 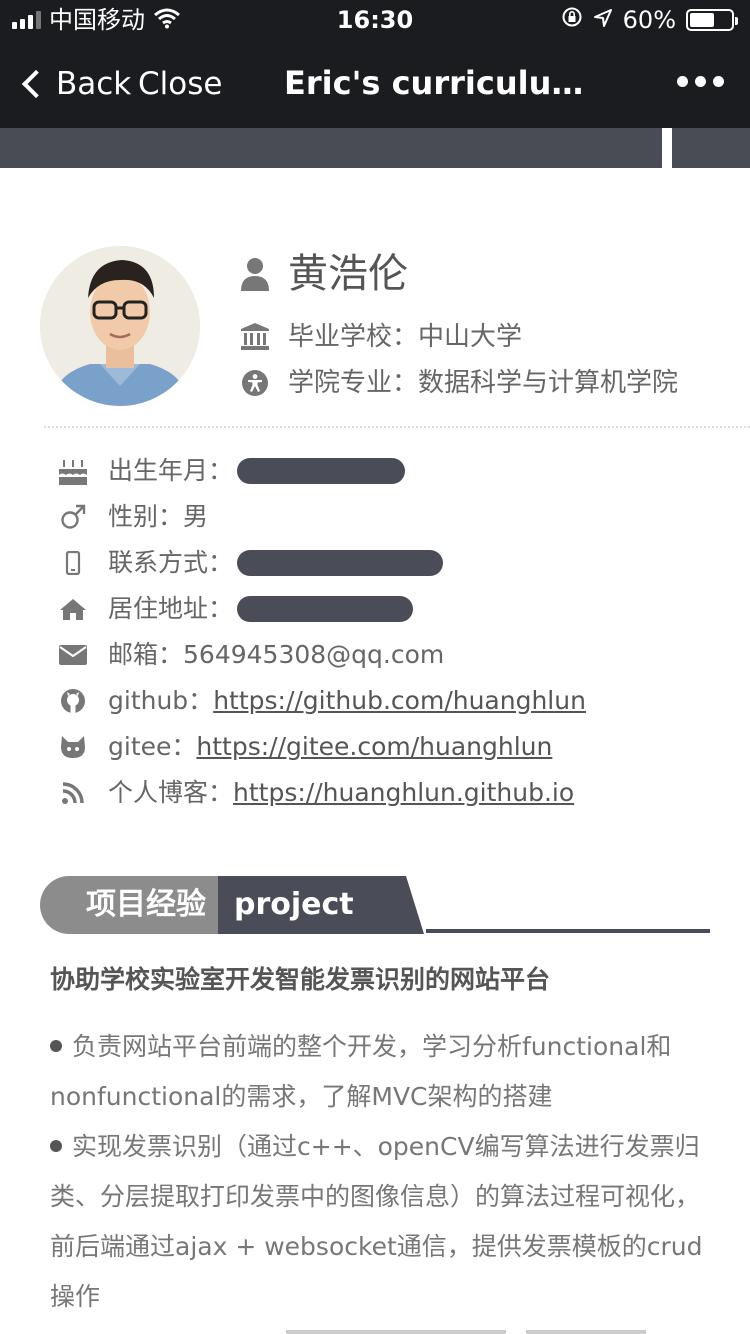 I want to click on contact-redacted, so click(x=340, y=563).